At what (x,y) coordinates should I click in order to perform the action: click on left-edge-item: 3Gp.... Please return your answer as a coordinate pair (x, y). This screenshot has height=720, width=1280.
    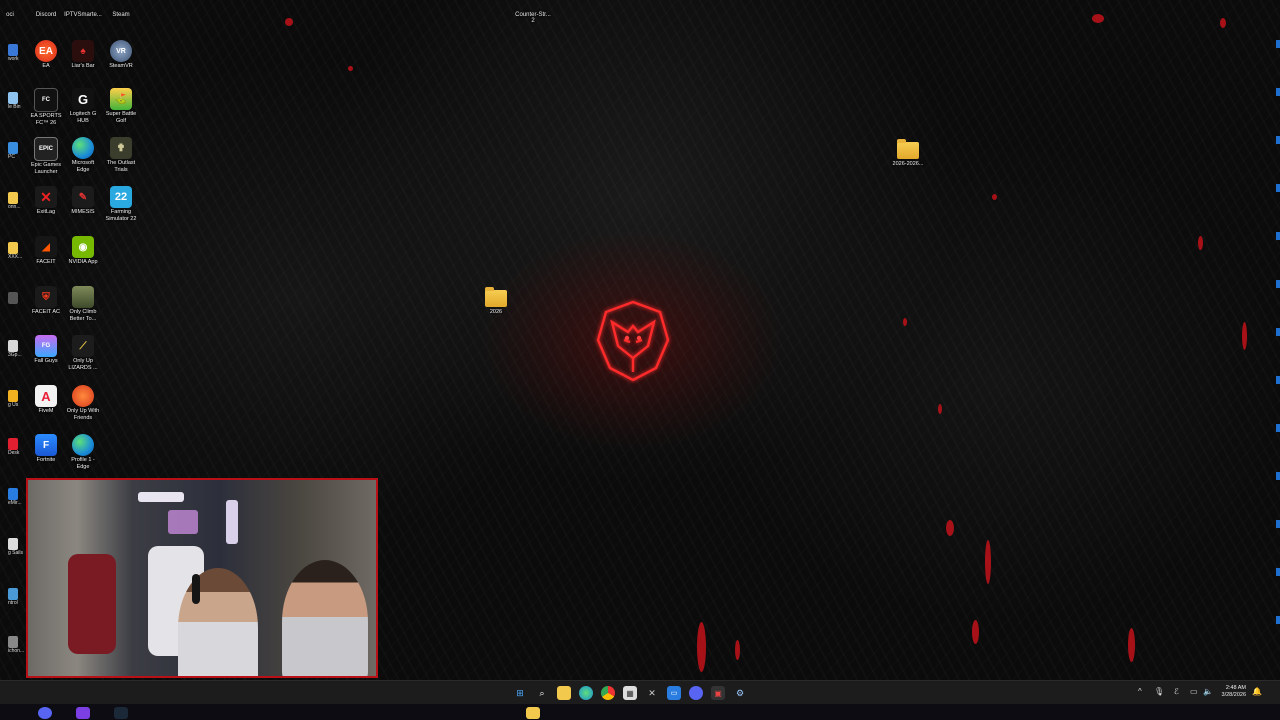
    Looking at the image, I should click on (11, 349).